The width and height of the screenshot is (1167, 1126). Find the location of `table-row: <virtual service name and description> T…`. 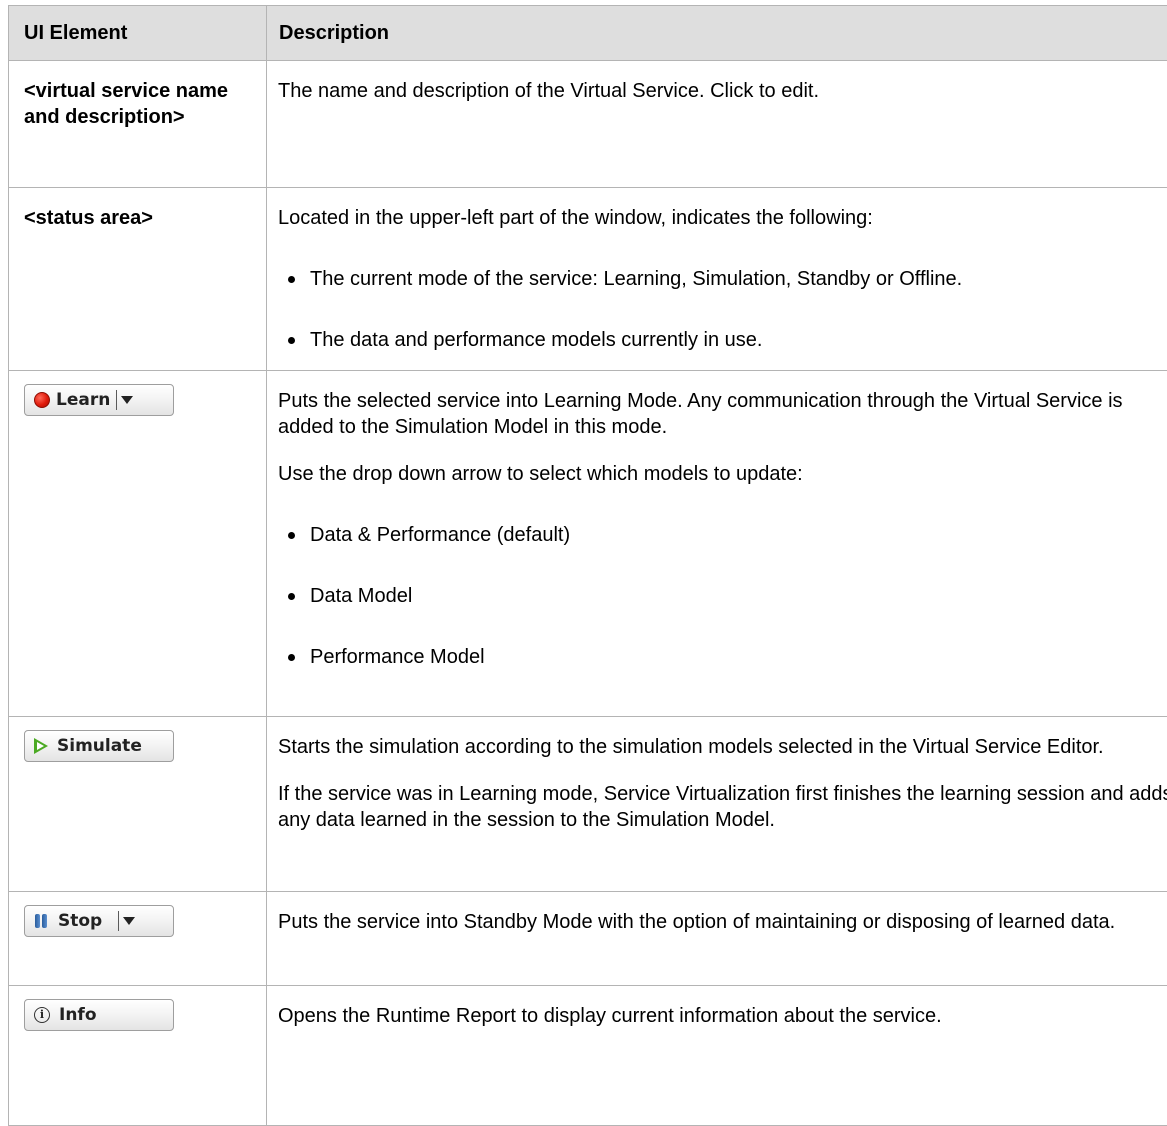

table-row: <virtual service name and description> T… is located at coordinates (588, 124).